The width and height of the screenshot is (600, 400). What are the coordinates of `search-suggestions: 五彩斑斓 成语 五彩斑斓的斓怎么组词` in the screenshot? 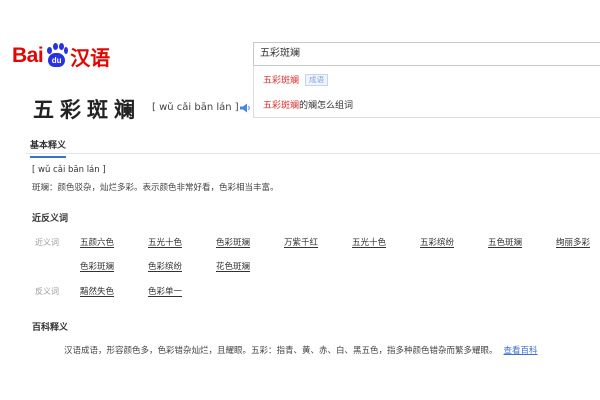 It's located at (426, 92).